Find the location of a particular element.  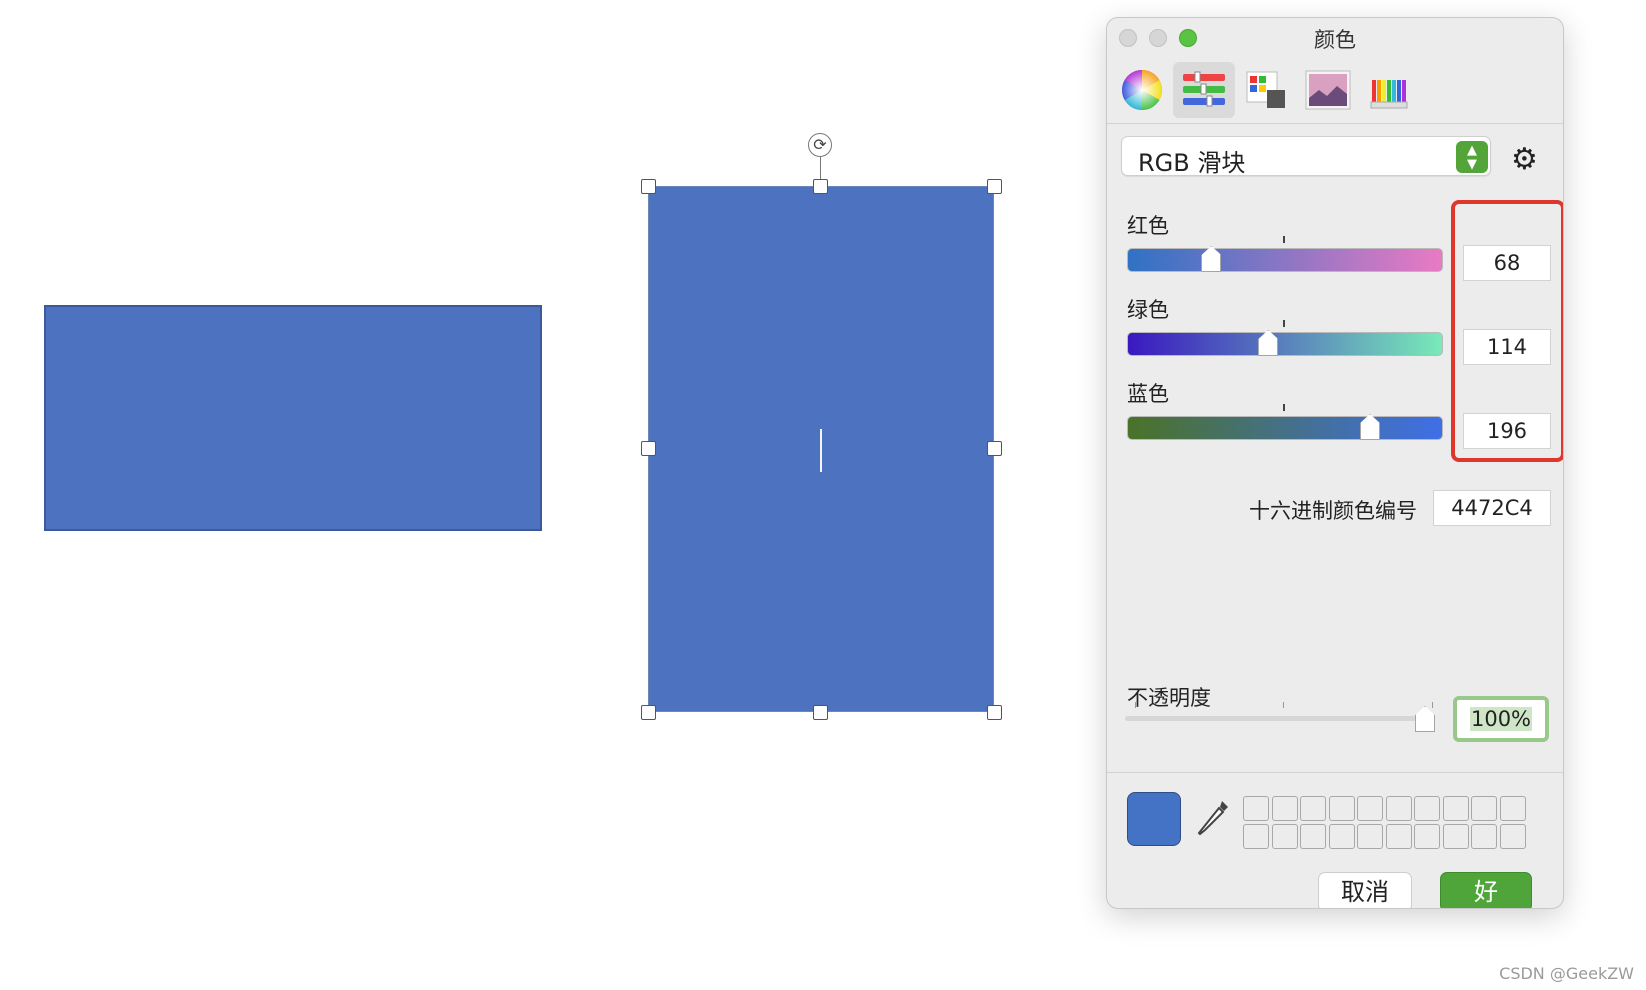

image-palettes-icon is located at coordinates (1328, 90).